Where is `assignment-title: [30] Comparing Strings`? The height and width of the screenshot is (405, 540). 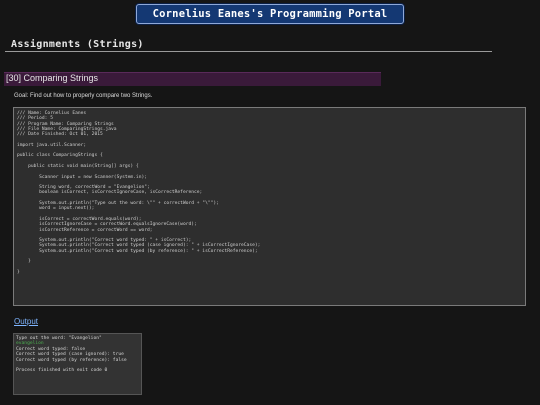
assignment-title: [30] Comparing Strings is located at coordinates (52, 78).